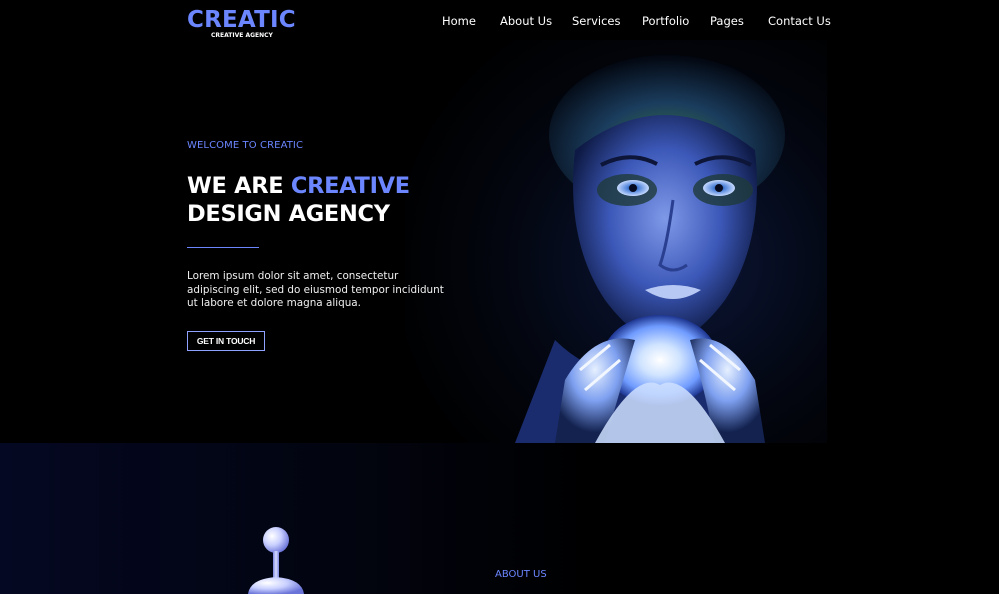 Image resolution: width=999 pixels, height=594 pixels. I want to click on hero-kicker: WELCOME TO CREATIC, so click(245, 145).